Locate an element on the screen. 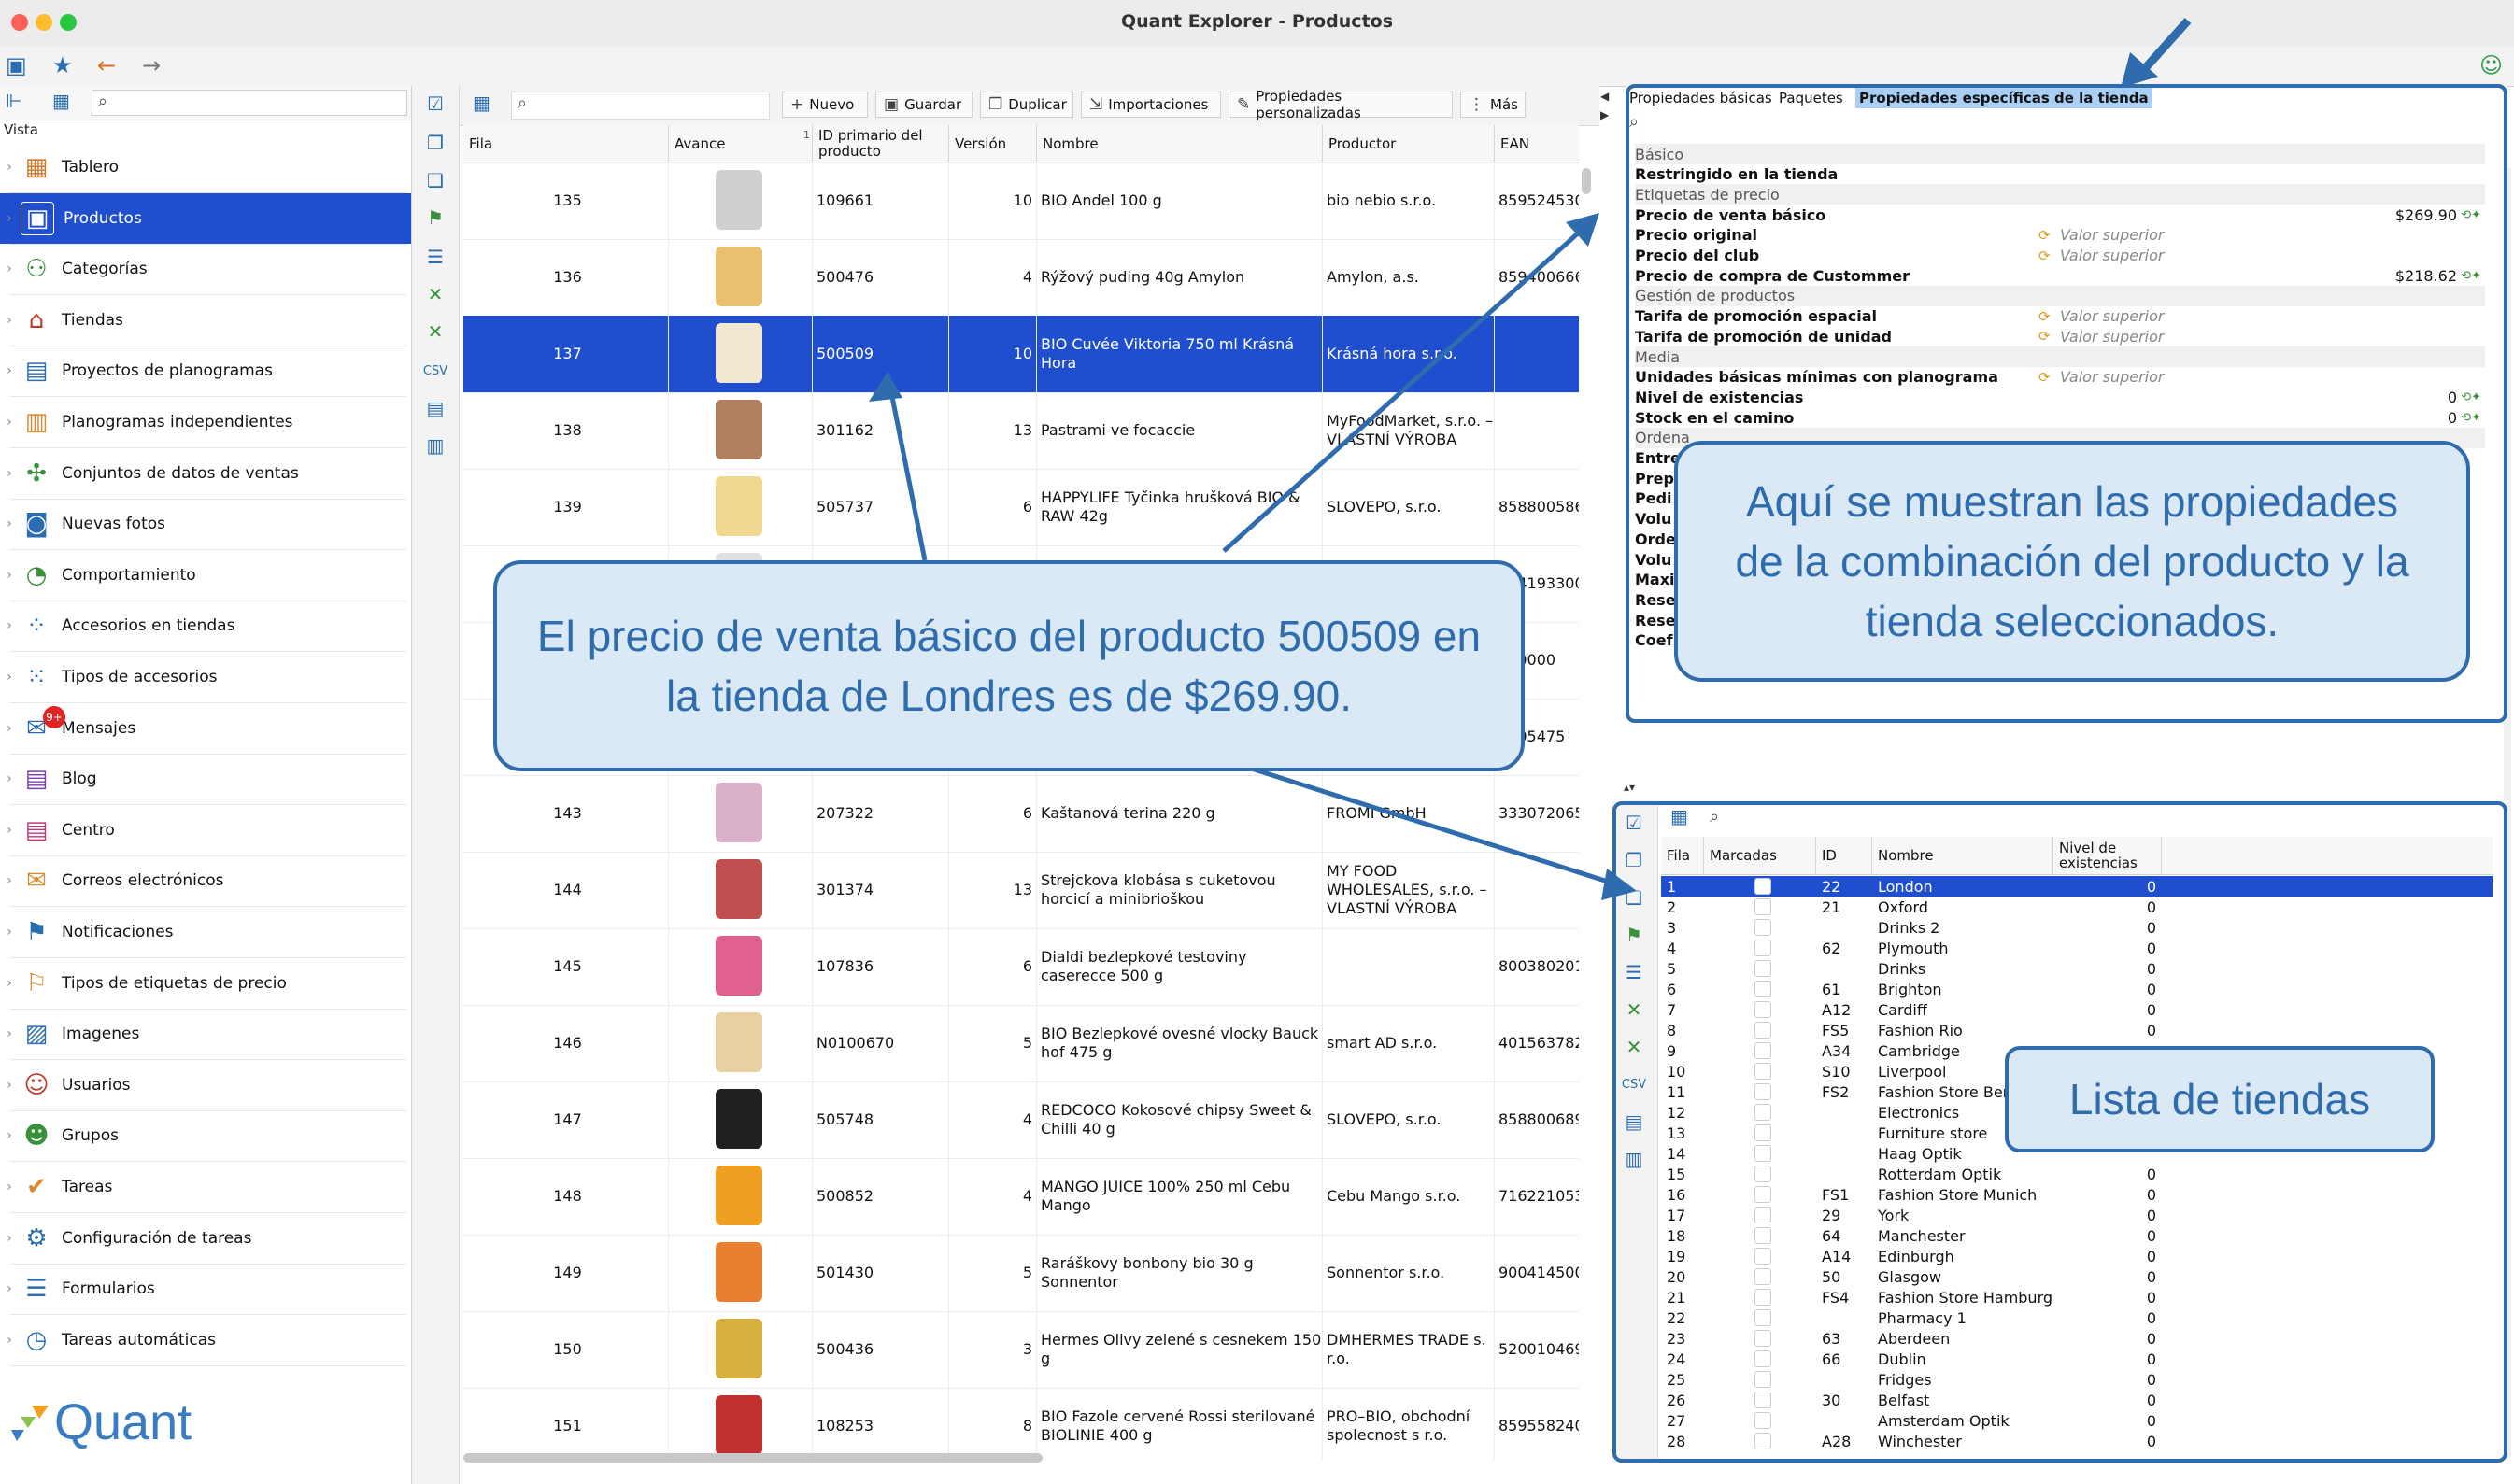  arrow-head-product is located at coordinates (885, 387).